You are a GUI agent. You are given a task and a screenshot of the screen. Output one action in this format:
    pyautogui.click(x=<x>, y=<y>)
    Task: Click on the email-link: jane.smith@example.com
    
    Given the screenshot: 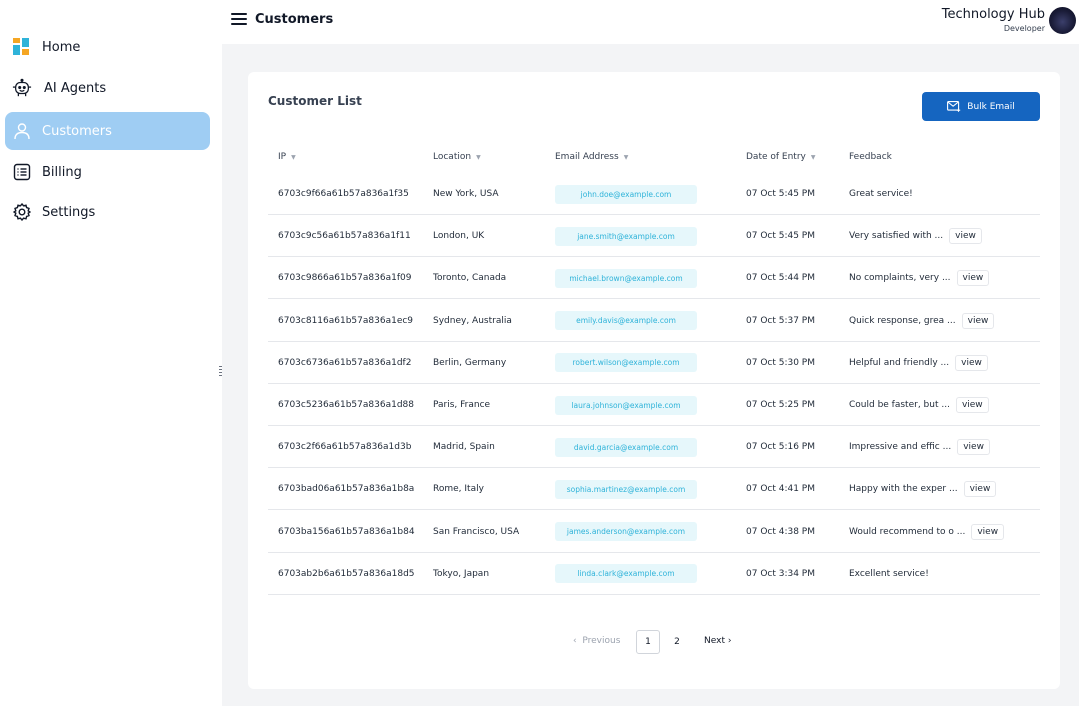 What is the action you would take?
    pyautogui.click(x=626, y=236)
    